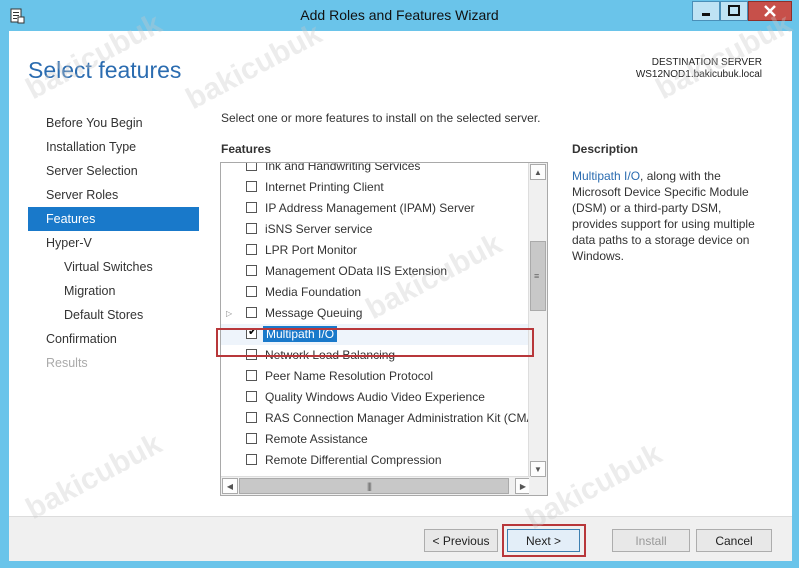  Describe the element at coordinates (706, 62) in the screenshot. I see `destination-label: DESTINATION SERVER` at that location.